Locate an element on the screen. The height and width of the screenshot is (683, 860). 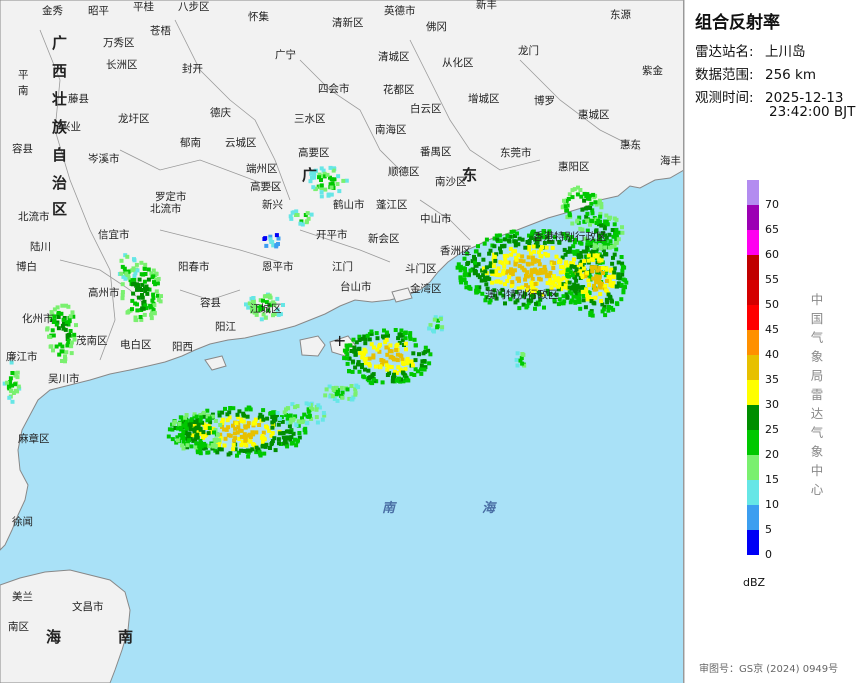
legend-label-60: 60 is located at coordinates (772, 254).